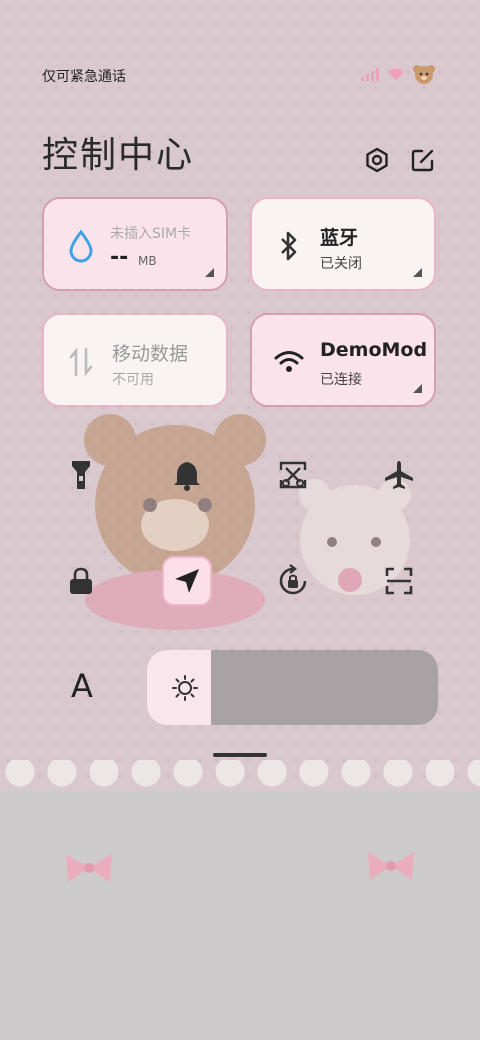 The width and height of the screenshot is (480, 1040). I want to click on wifi-tile: DemoMod 已连接, so click(343, 360).